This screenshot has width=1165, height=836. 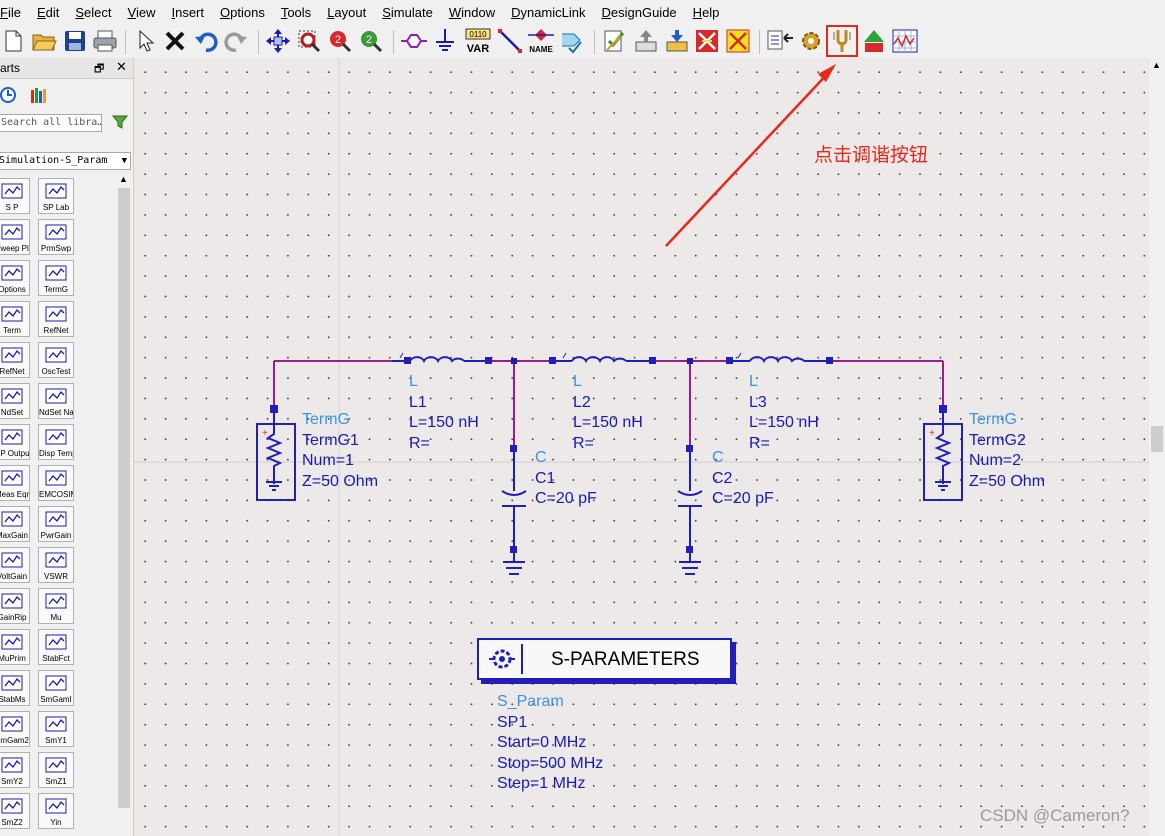 What do you see at coordinates (236, 41) in the screenshot?
I see `redo-icon` at bounding box center [236, 41].